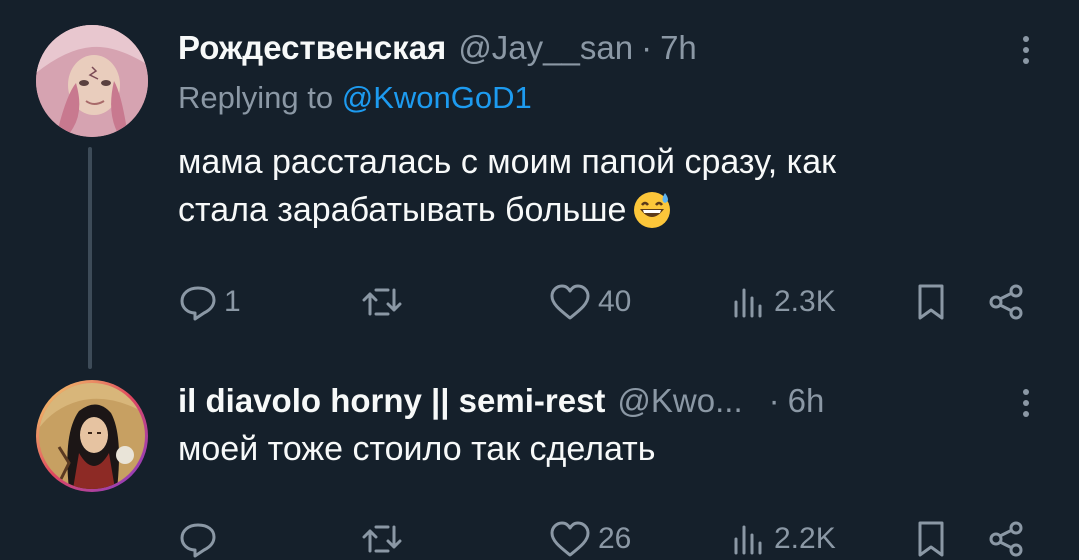  I want to click on display-name: Рождественская, so click(312, 48).